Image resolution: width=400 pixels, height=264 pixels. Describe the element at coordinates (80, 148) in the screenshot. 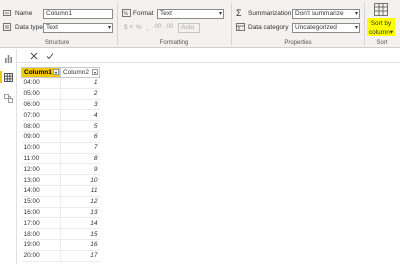

I see `cell-column2: 7` at that location.